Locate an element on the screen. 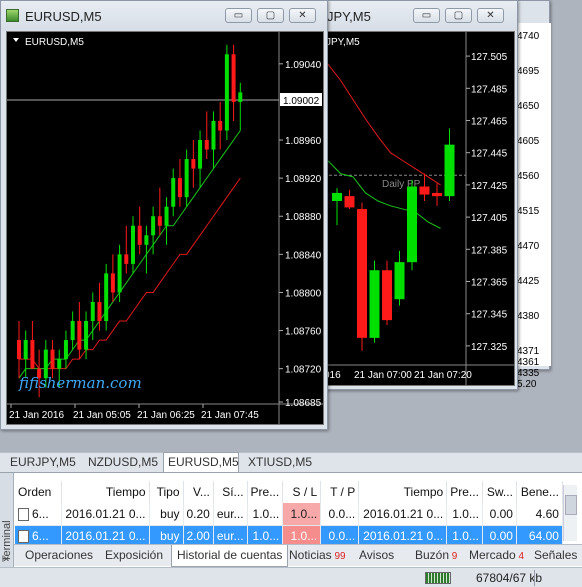 Image resolution: width=582 pixels, height=587 pixels. price-tick-label: 4380 is located at coordinates (528, 316).